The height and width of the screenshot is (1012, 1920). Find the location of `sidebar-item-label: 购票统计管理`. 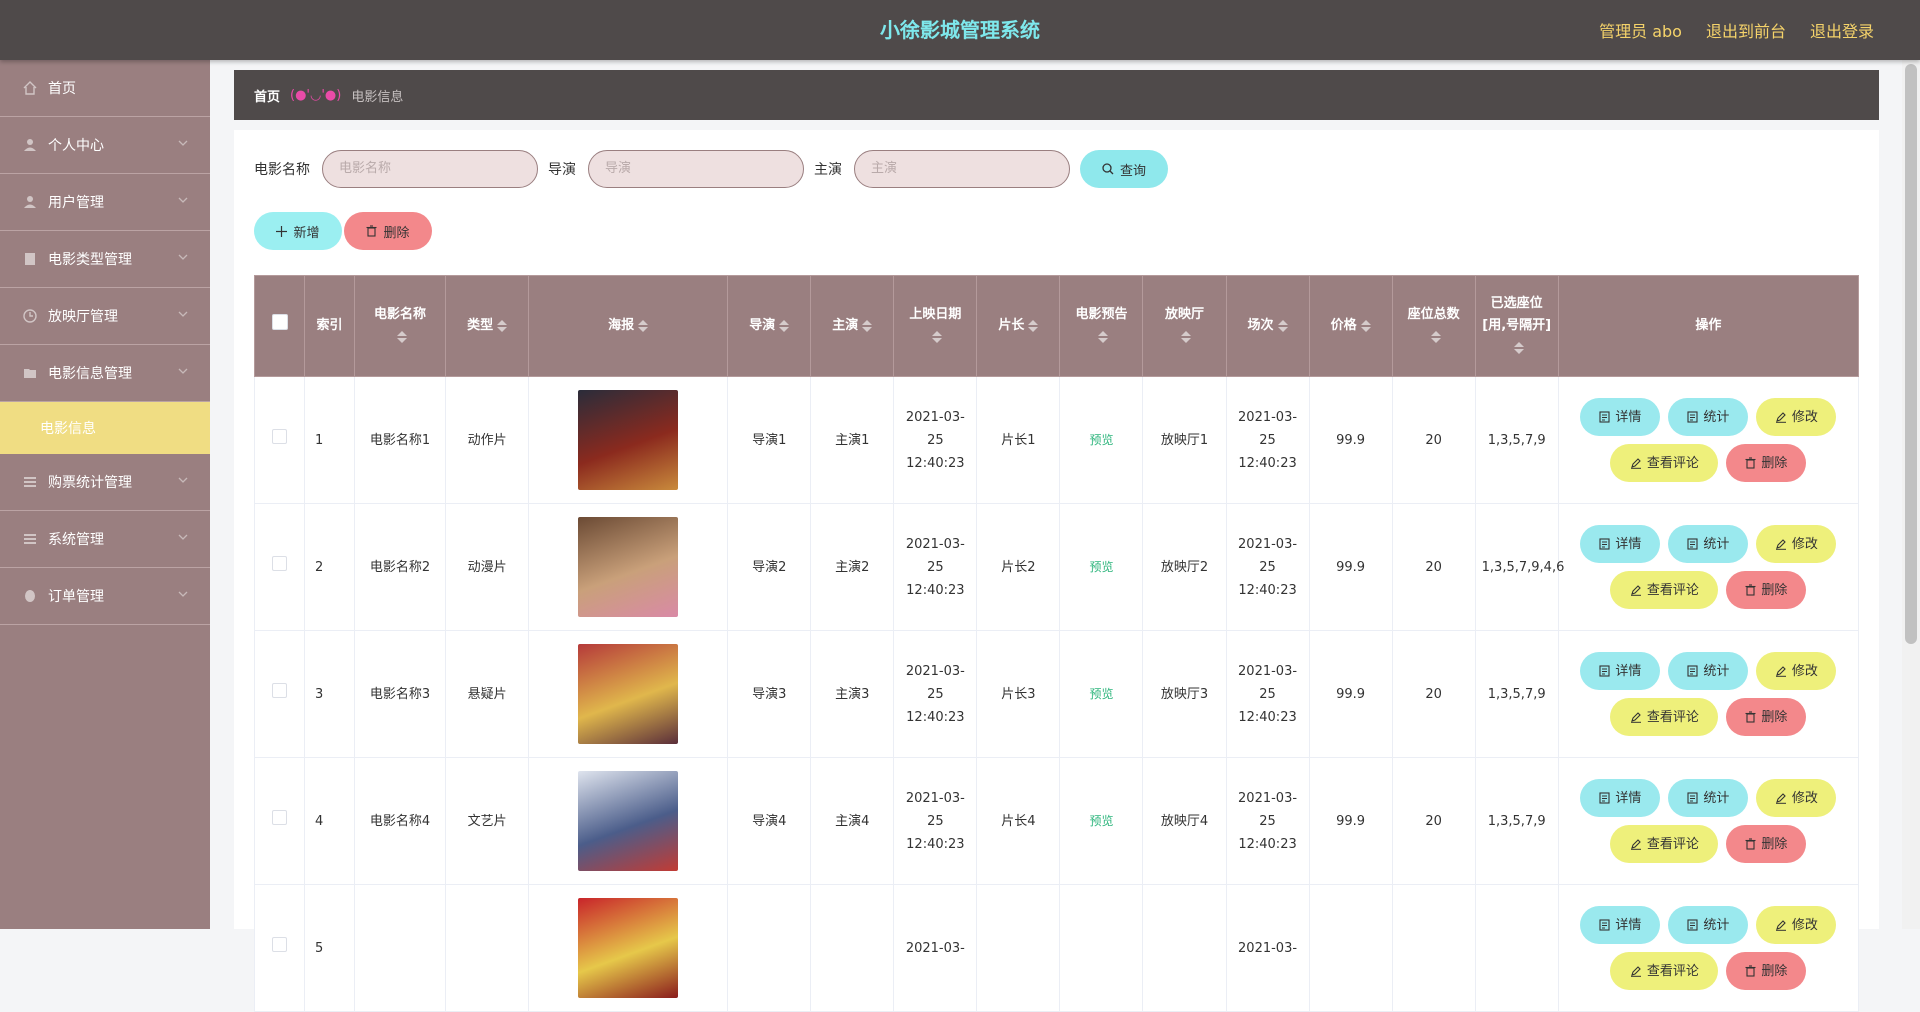

sidebar-item-label: 购票统计管理 is located at coordinates (90, 483).